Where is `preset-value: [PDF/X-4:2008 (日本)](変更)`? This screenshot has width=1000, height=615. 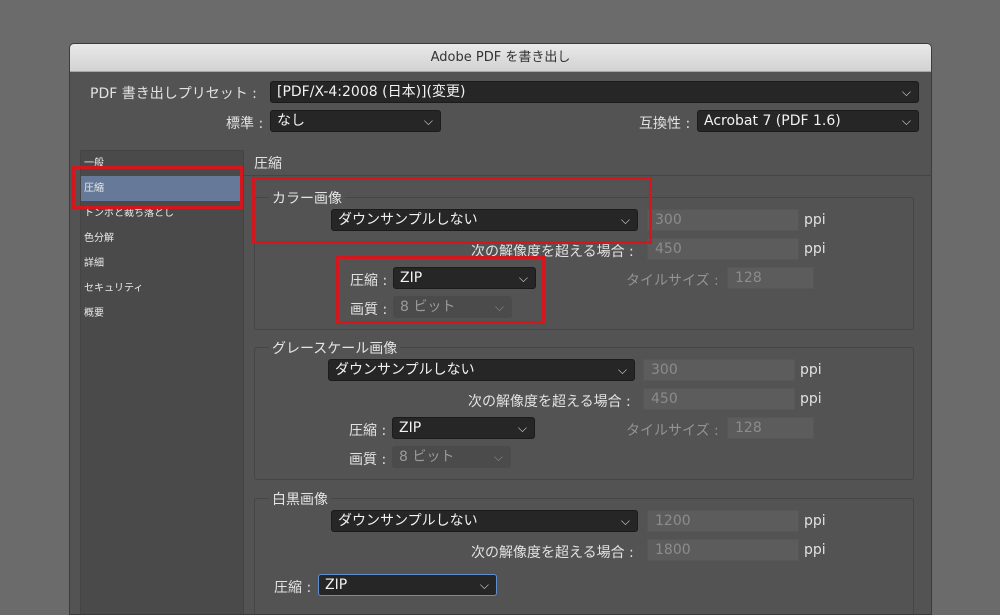
preset-value: [PDF/X-4:2008 (日本)](変更) is located at coordinates (371, 92).